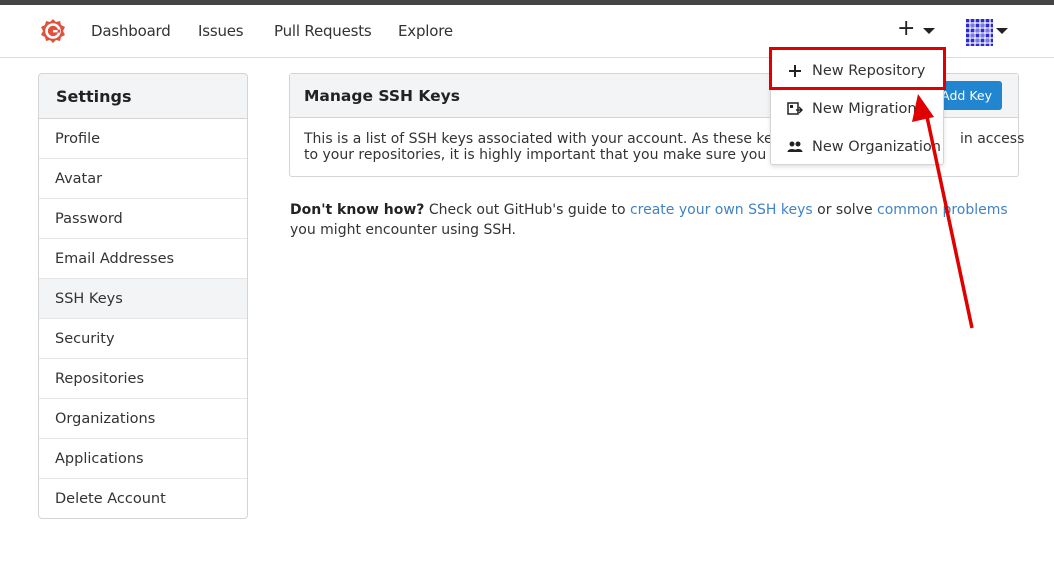 Image resolution: width=1054 pixels, height=579 pixels. Describe the element at coordinates (845, 210) in the screenshot. I see `help-text-2: or solve` at that location.